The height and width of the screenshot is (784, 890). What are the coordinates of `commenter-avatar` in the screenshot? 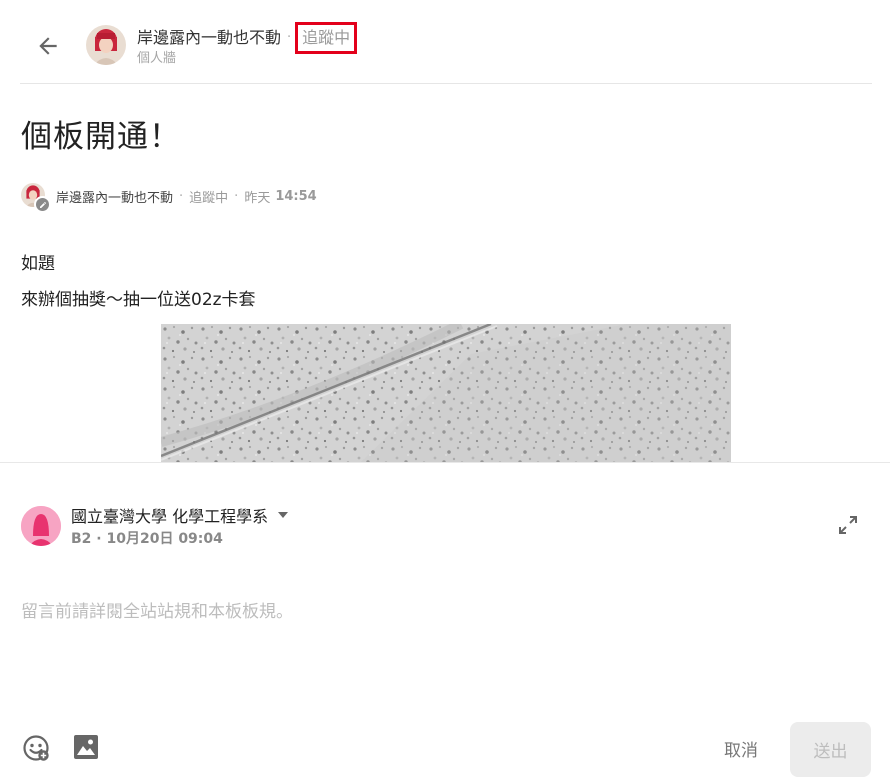 It's located at (41, 526).